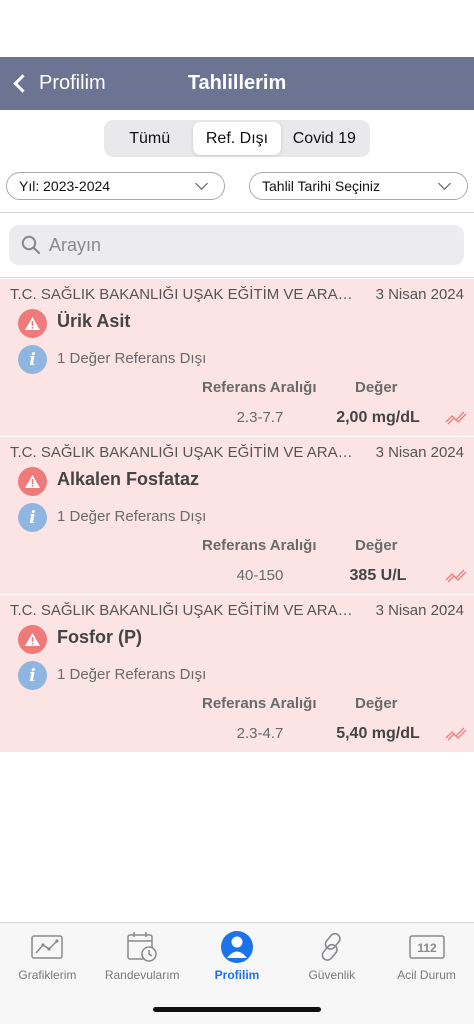 This screenshot has height=1024, width=474. I want to click on result-value: 385 U/L, so click(378, 575).